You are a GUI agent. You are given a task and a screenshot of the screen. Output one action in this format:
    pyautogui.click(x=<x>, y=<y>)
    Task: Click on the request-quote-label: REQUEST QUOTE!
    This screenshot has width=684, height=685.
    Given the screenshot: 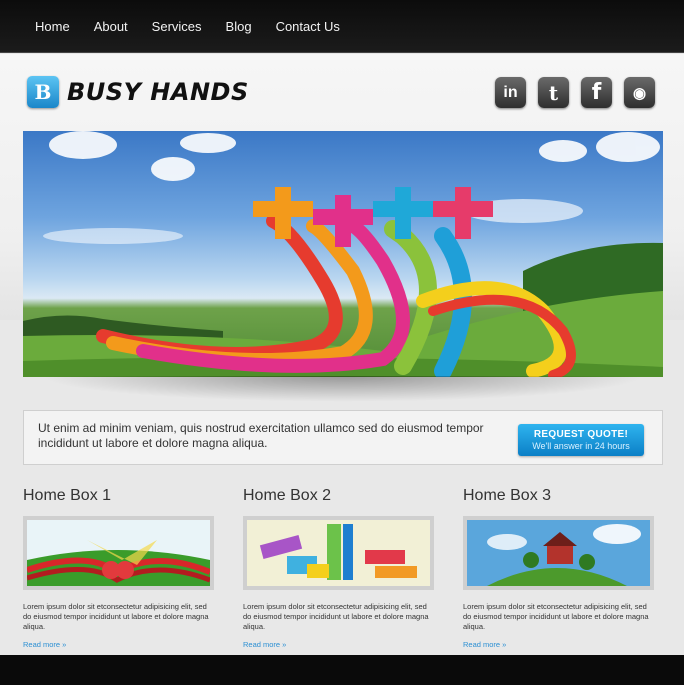 What is the action you would take?
    pyautogui.click(x=581, y=434)
    